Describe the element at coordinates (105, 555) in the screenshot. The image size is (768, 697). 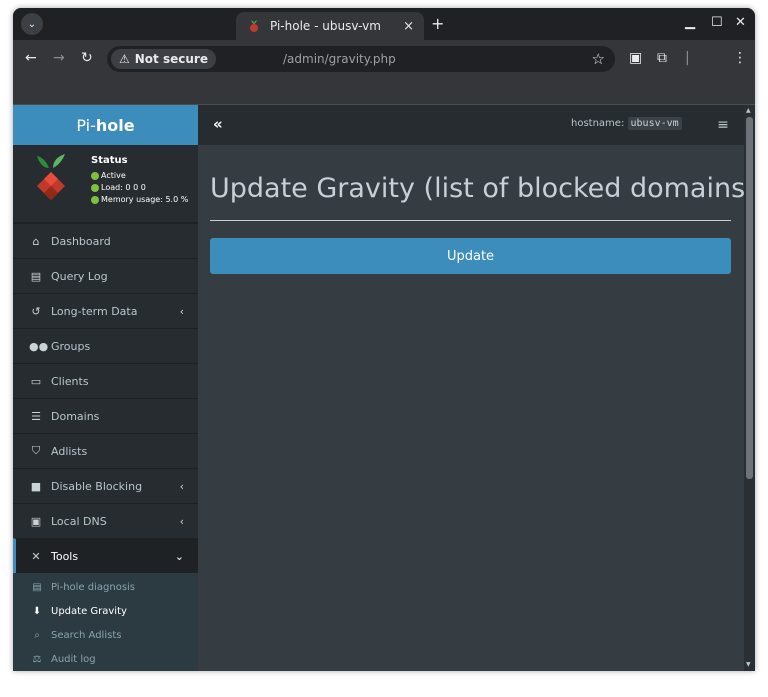
I see `sidebar-item-tools: ✕ Tools ⌄` at that location.